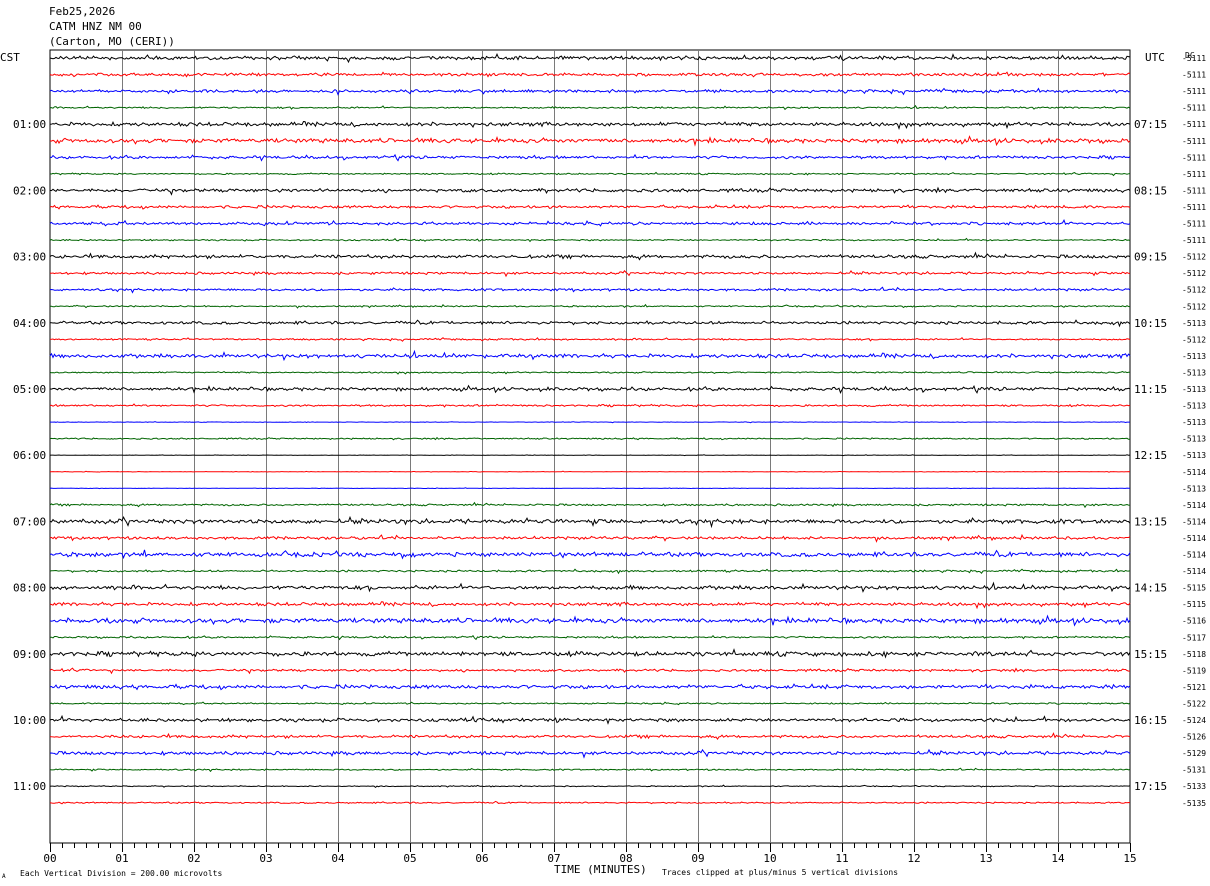 This screenshot has width=1210, height=886. What do you see at coordinates (29, 455) in the screenshot?
I see `left-hour-label: 06:00` at bounding box center [29, 455].